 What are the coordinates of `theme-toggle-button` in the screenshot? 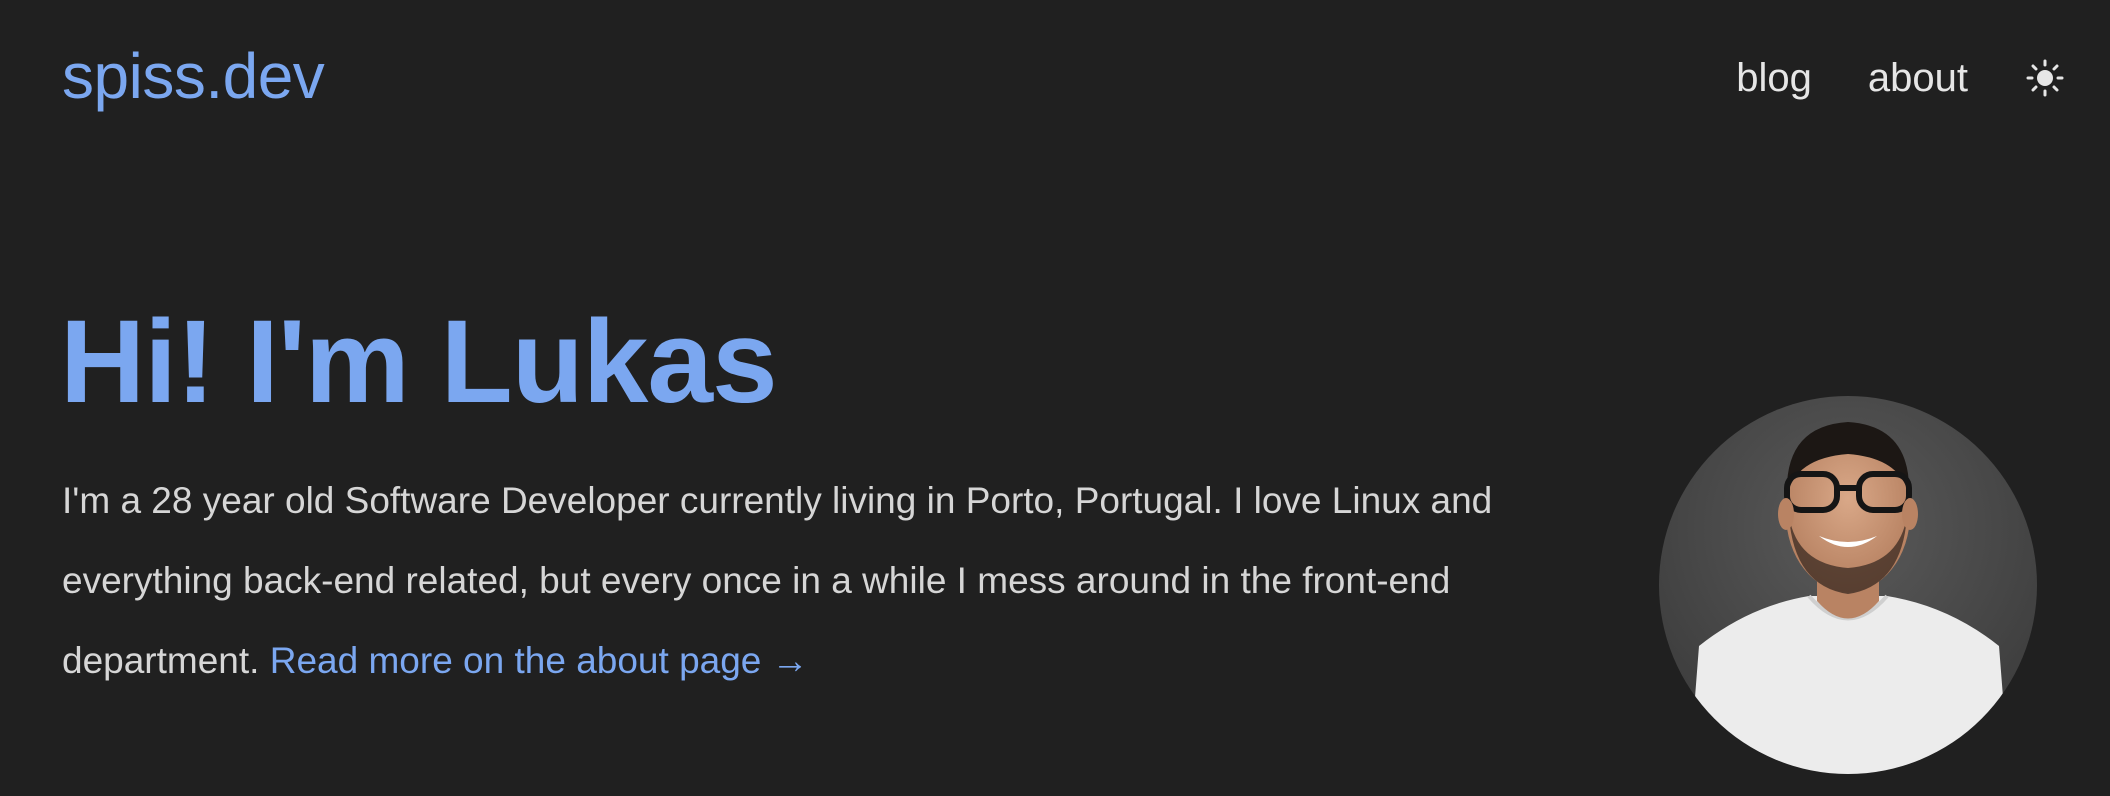 It's located at (2045, 78).